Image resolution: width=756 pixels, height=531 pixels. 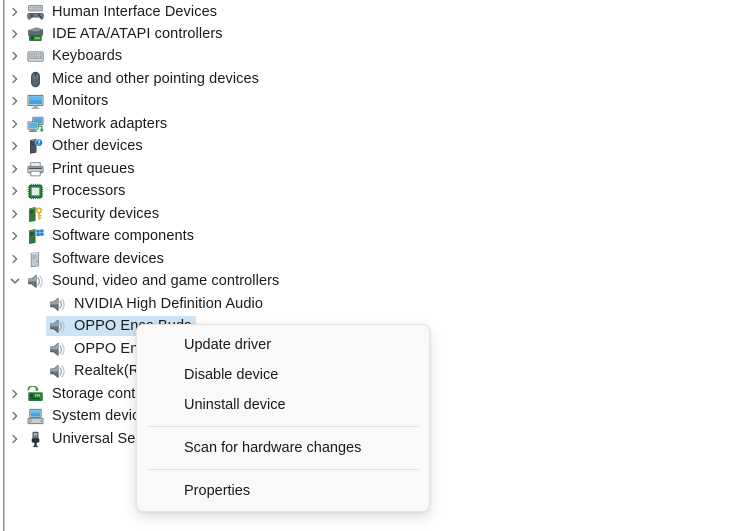 I want to click on tree-item-label: Keyboards, so click(x=87, y=56).